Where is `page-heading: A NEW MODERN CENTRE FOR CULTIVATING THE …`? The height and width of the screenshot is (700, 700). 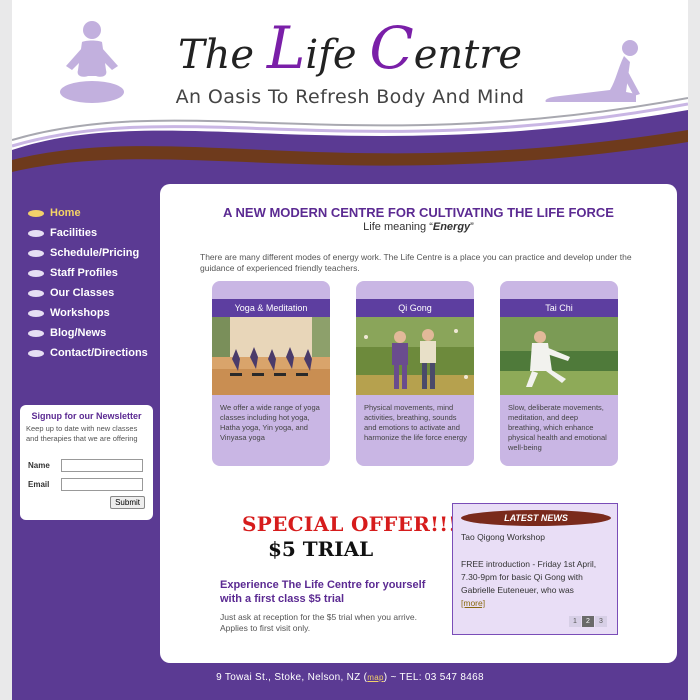 page-heading: A NEW MODERN CENTRE FOR CULTIVATING THE … is located at coordinates (418, 212).